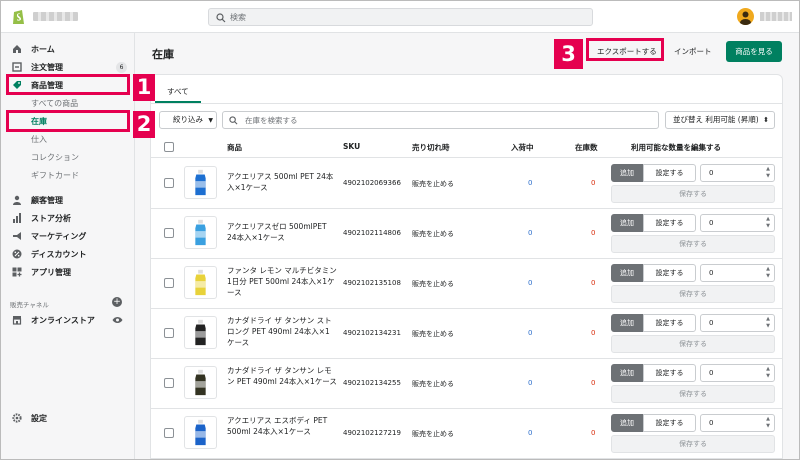 The image size is (800, 460). Describe the element at coordinates (68, 103) in the screenshot. I see `sidebar-item-all-products: すべての商品` at that location.